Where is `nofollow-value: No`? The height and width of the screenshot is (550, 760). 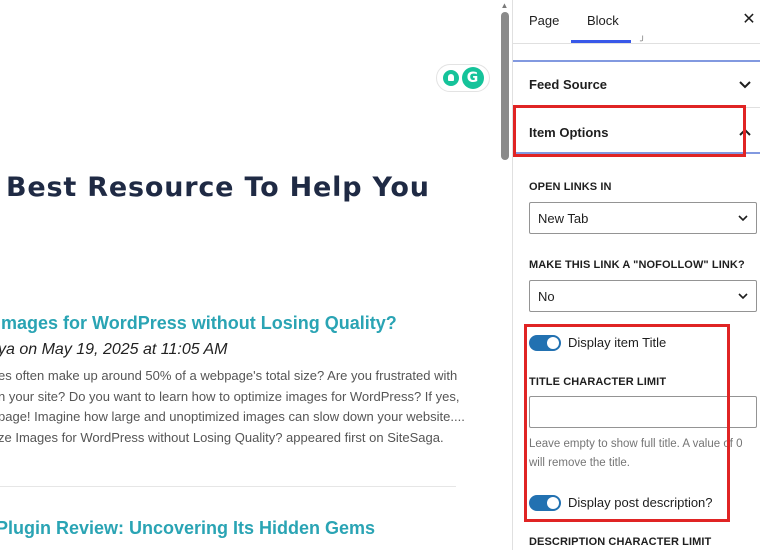
nofollow-value: No is located at coordinates (546, 296).